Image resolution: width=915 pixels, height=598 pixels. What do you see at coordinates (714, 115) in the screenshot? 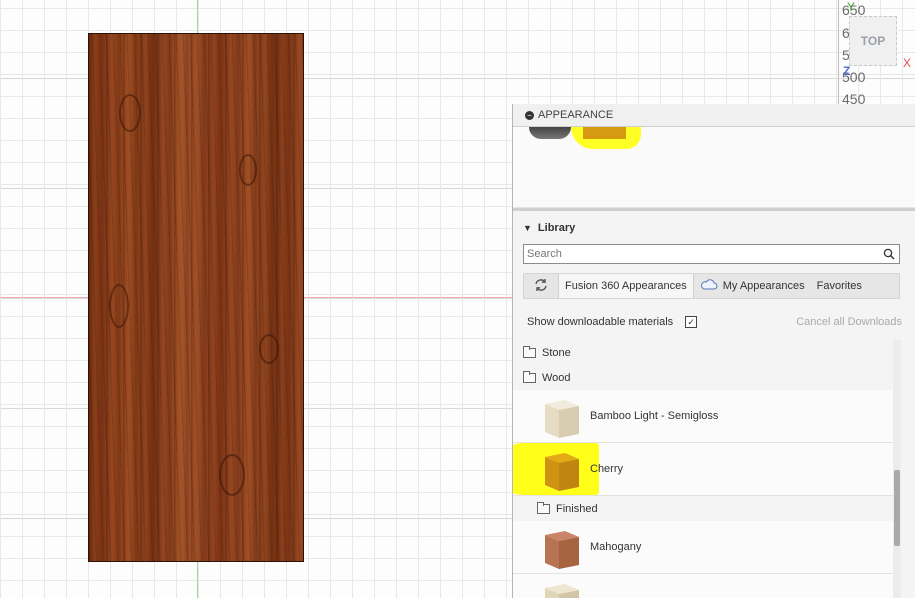
I see `appearance-panel-header: − APPEARANCE` at bounding box center [714, 115].